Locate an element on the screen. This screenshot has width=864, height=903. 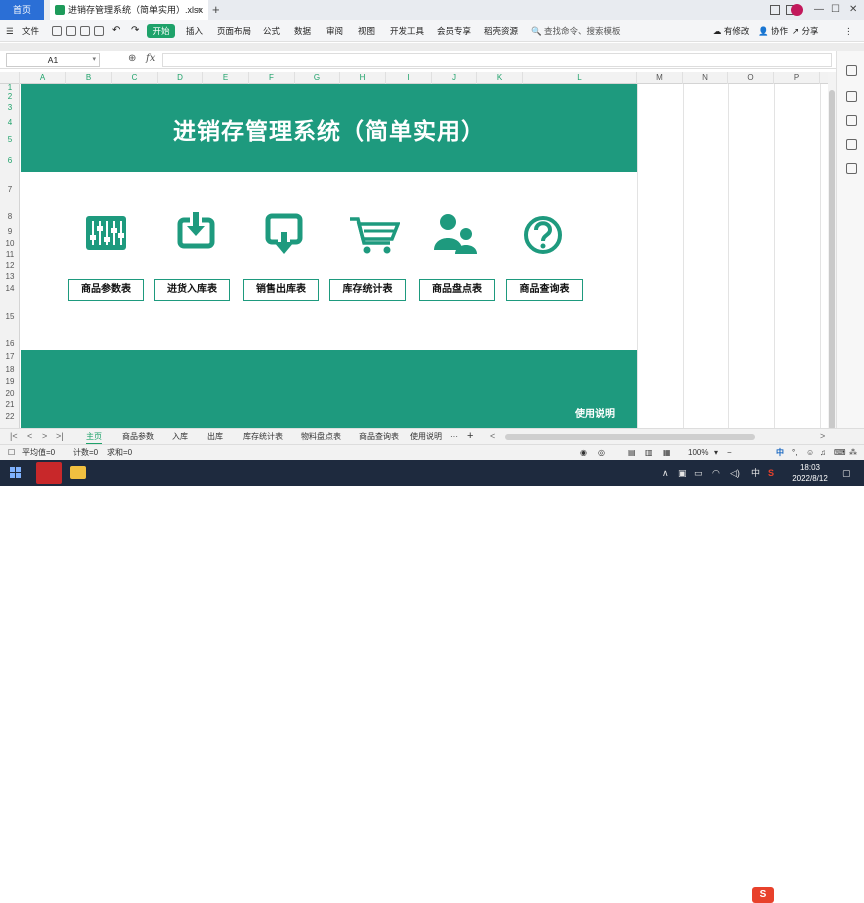
scroll-left-icon: < is located at coordinates (492, 436).